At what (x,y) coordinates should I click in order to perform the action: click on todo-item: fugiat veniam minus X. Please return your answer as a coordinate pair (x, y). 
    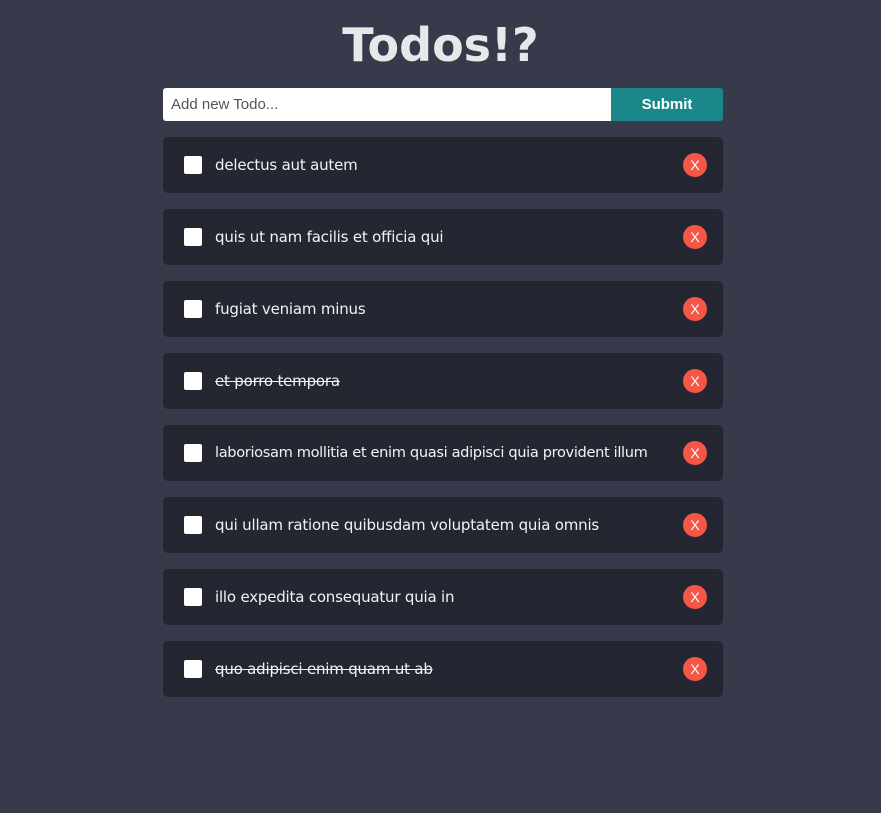
    Looking at the image, I should click on (443, 309).